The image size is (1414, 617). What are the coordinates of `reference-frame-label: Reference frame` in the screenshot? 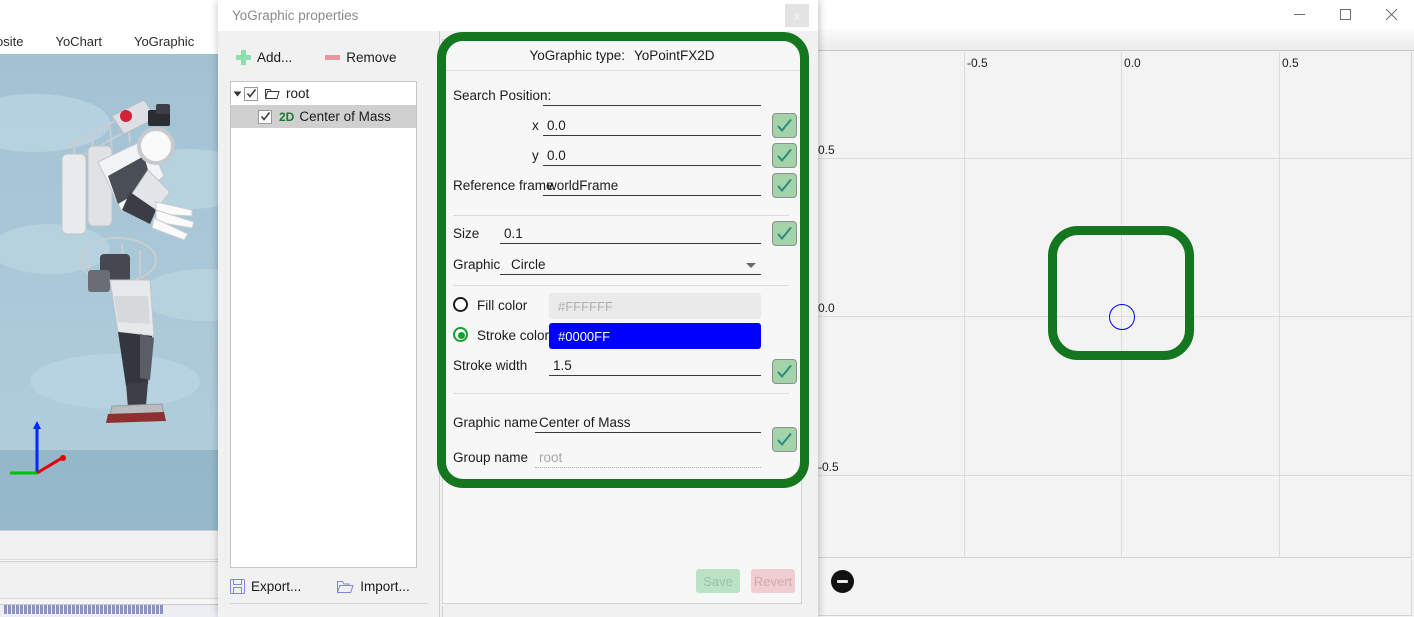 It's located at (503, 185).